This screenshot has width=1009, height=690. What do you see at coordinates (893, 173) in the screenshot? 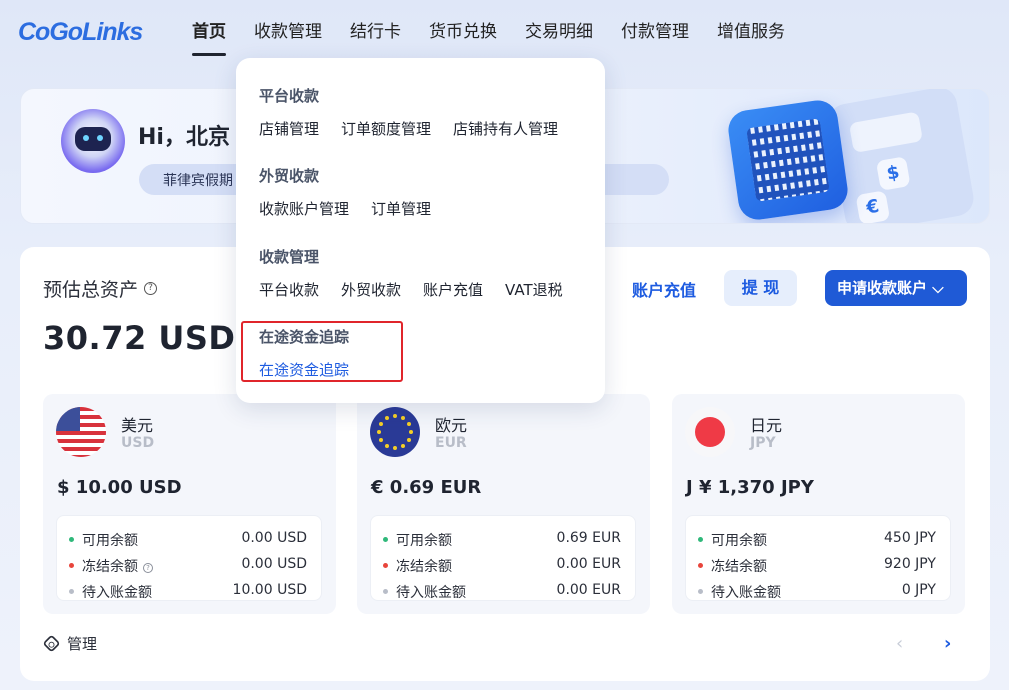
I see `dollar-coin-icon: $` at bounding box center [893, 173].